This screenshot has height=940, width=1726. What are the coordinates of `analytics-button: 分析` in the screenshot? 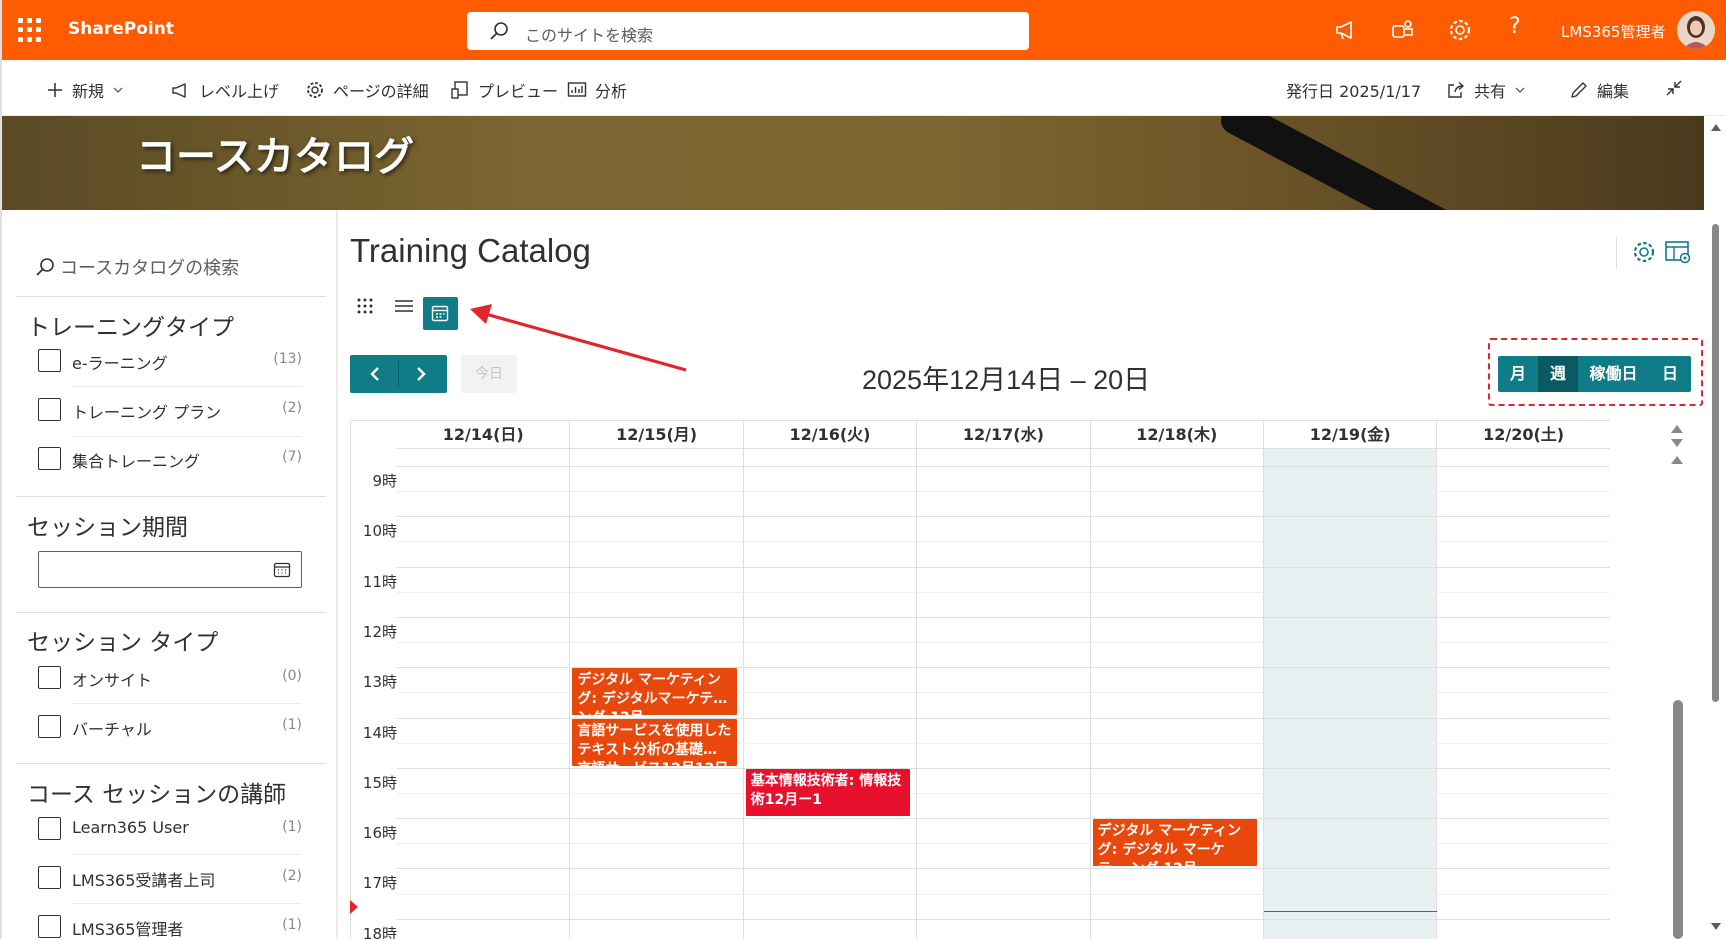 It's located at (597, 90).